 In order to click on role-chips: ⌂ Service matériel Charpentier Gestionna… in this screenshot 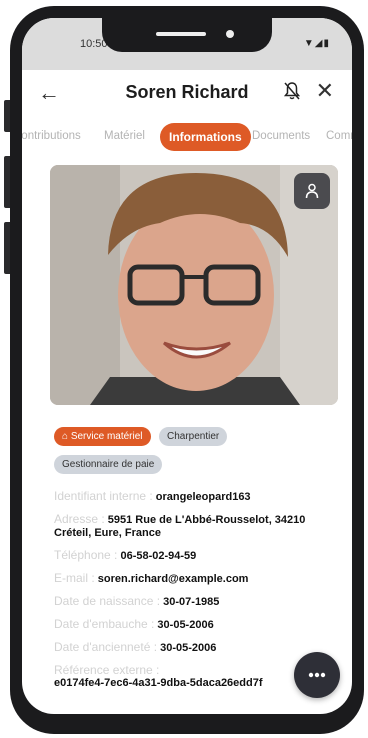, I will do `click(194, 454)`.